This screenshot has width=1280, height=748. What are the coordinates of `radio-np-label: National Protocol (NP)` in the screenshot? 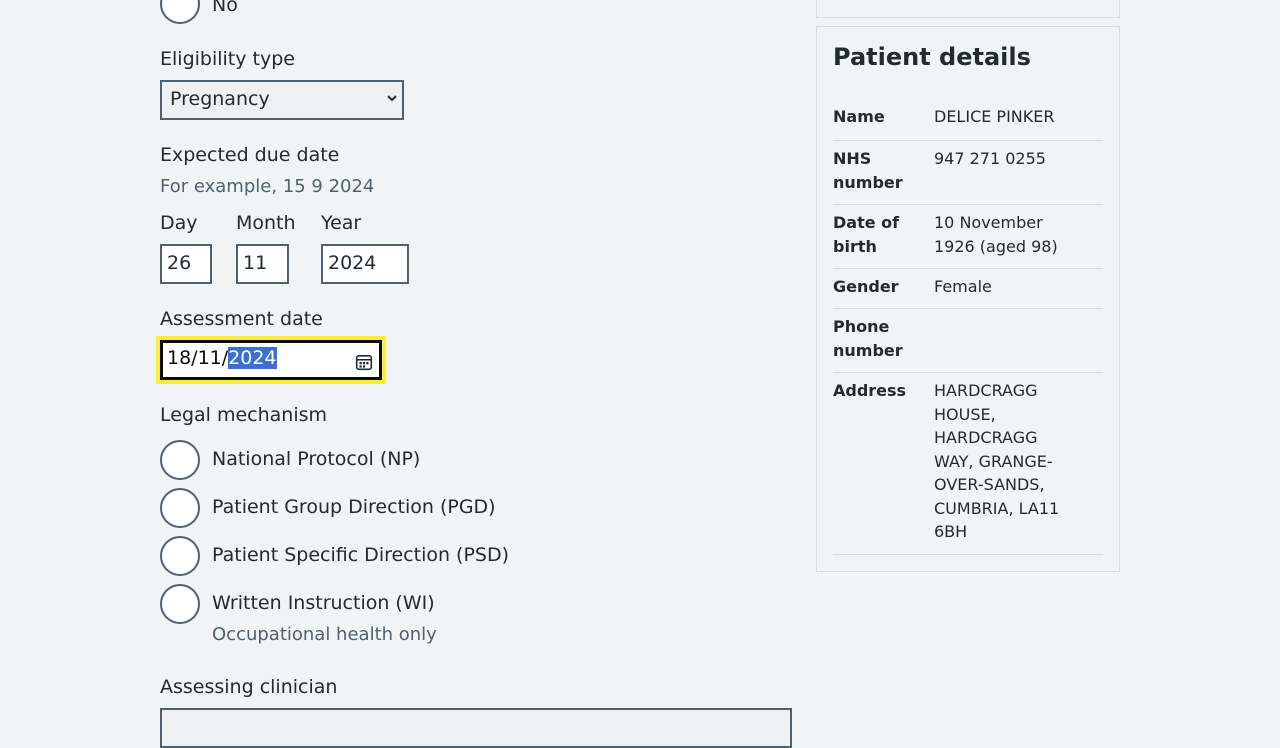 It's located at (316, 459).